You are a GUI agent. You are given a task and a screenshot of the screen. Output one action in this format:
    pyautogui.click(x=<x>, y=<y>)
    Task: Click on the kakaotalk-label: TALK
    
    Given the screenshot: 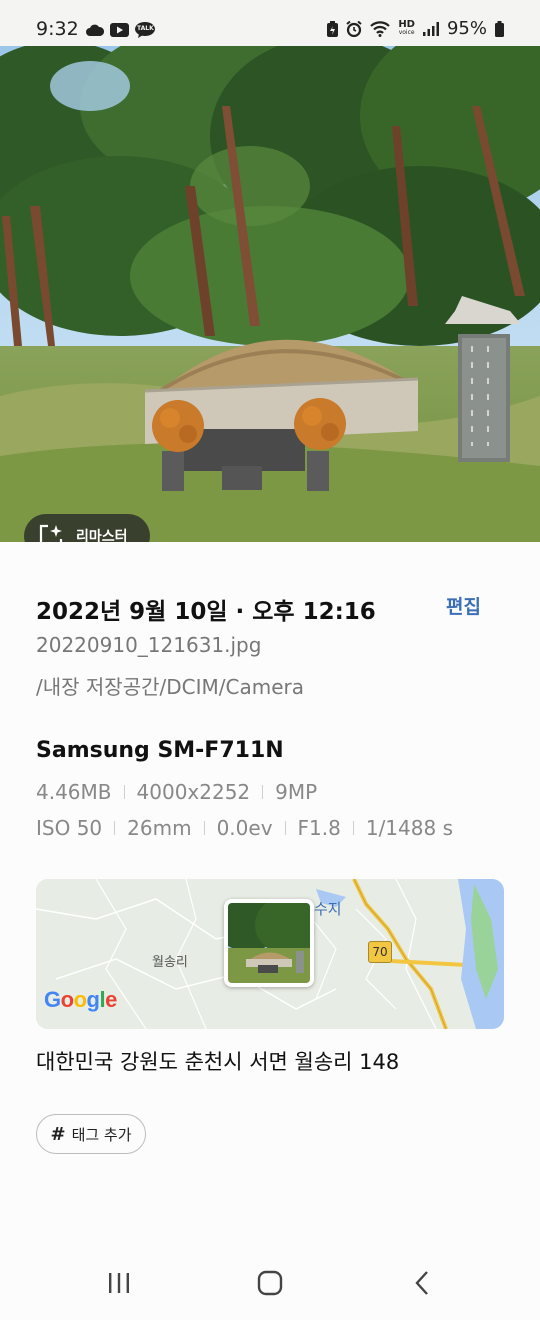 What is the action you would take?
    pyautogui.click(x=145, y=28)
    